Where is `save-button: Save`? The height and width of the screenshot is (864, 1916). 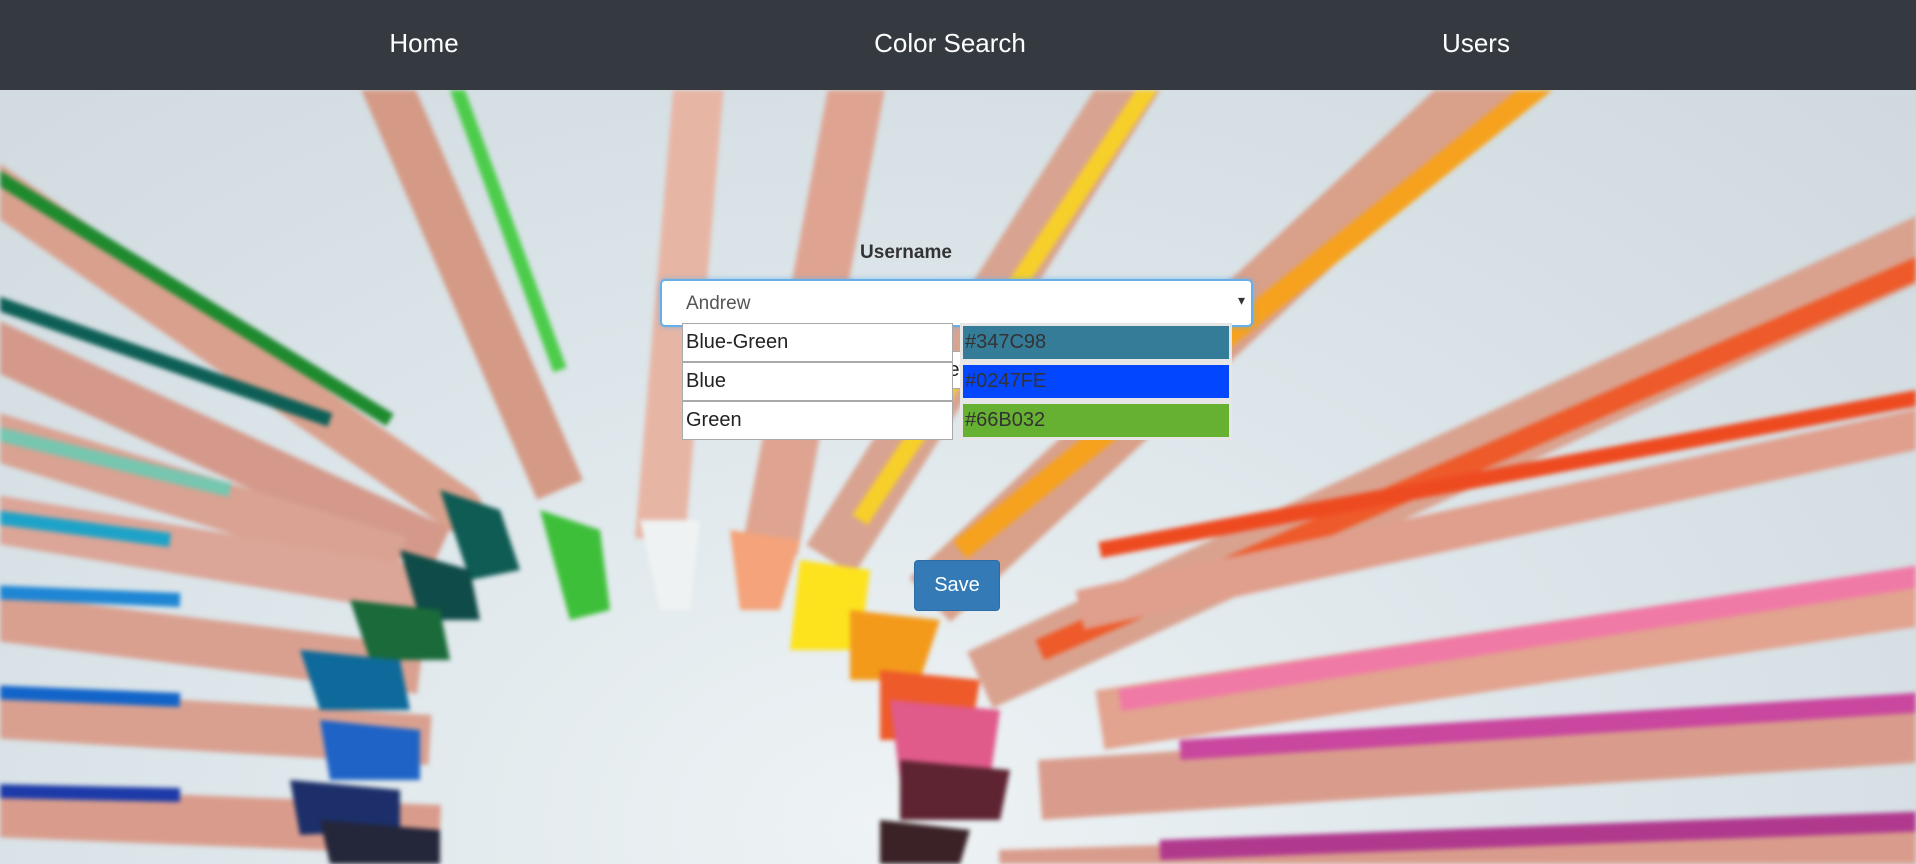
save-button: Save is located at coordinates (957, 585).